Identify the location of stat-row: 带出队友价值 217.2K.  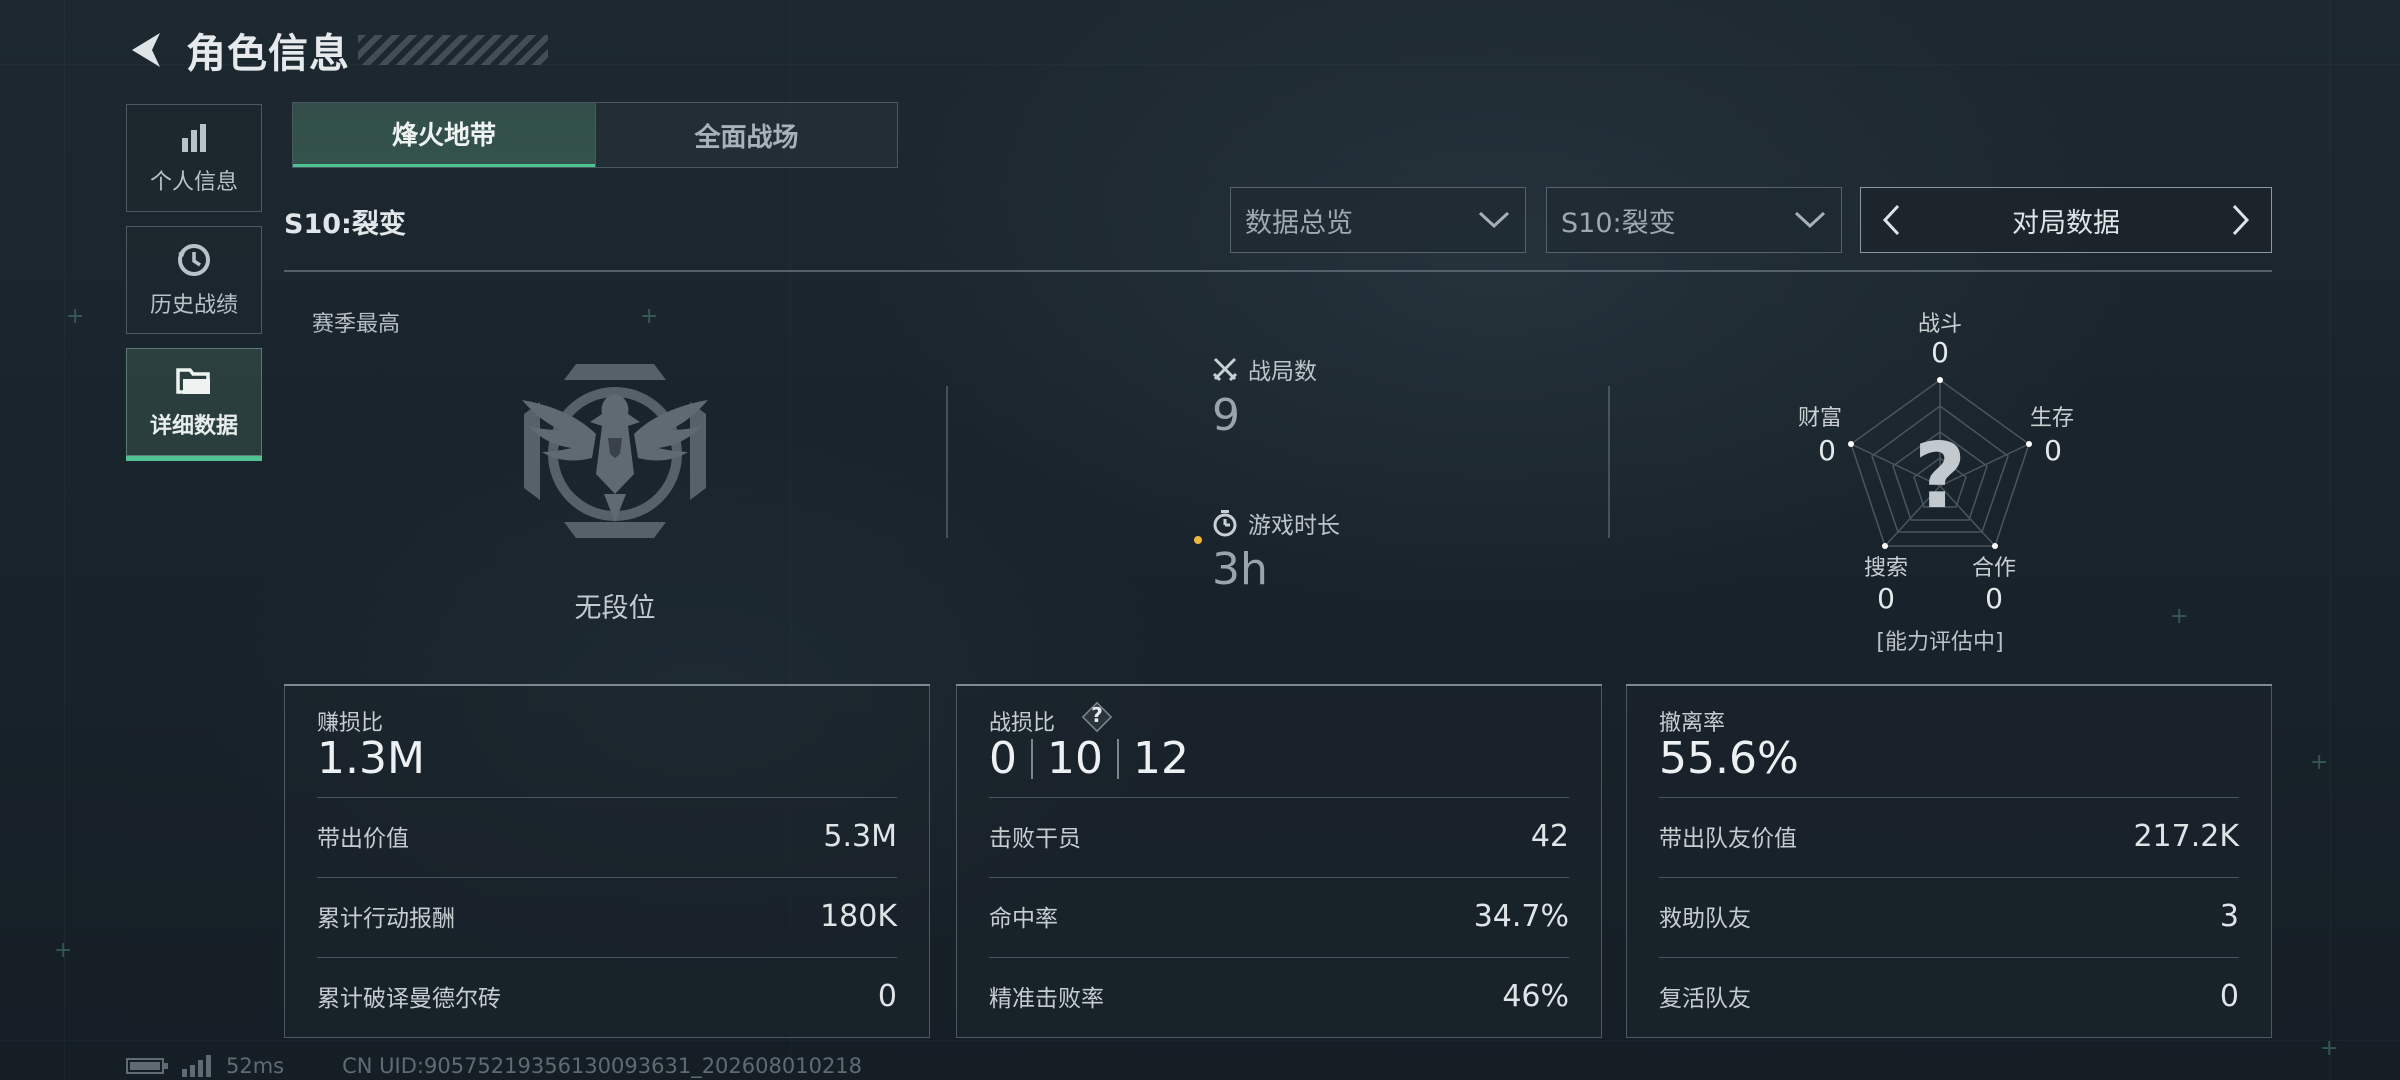
(1949, 836).